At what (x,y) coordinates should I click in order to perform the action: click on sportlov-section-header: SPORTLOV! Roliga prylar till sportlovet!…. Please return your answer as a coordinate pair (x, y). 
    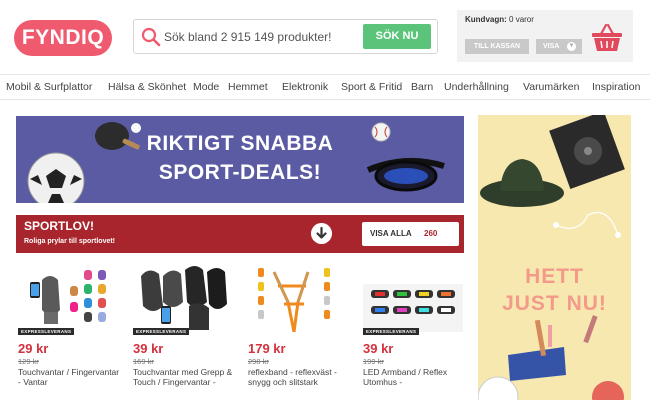
    Looking at the image, I should click on (240, 234).